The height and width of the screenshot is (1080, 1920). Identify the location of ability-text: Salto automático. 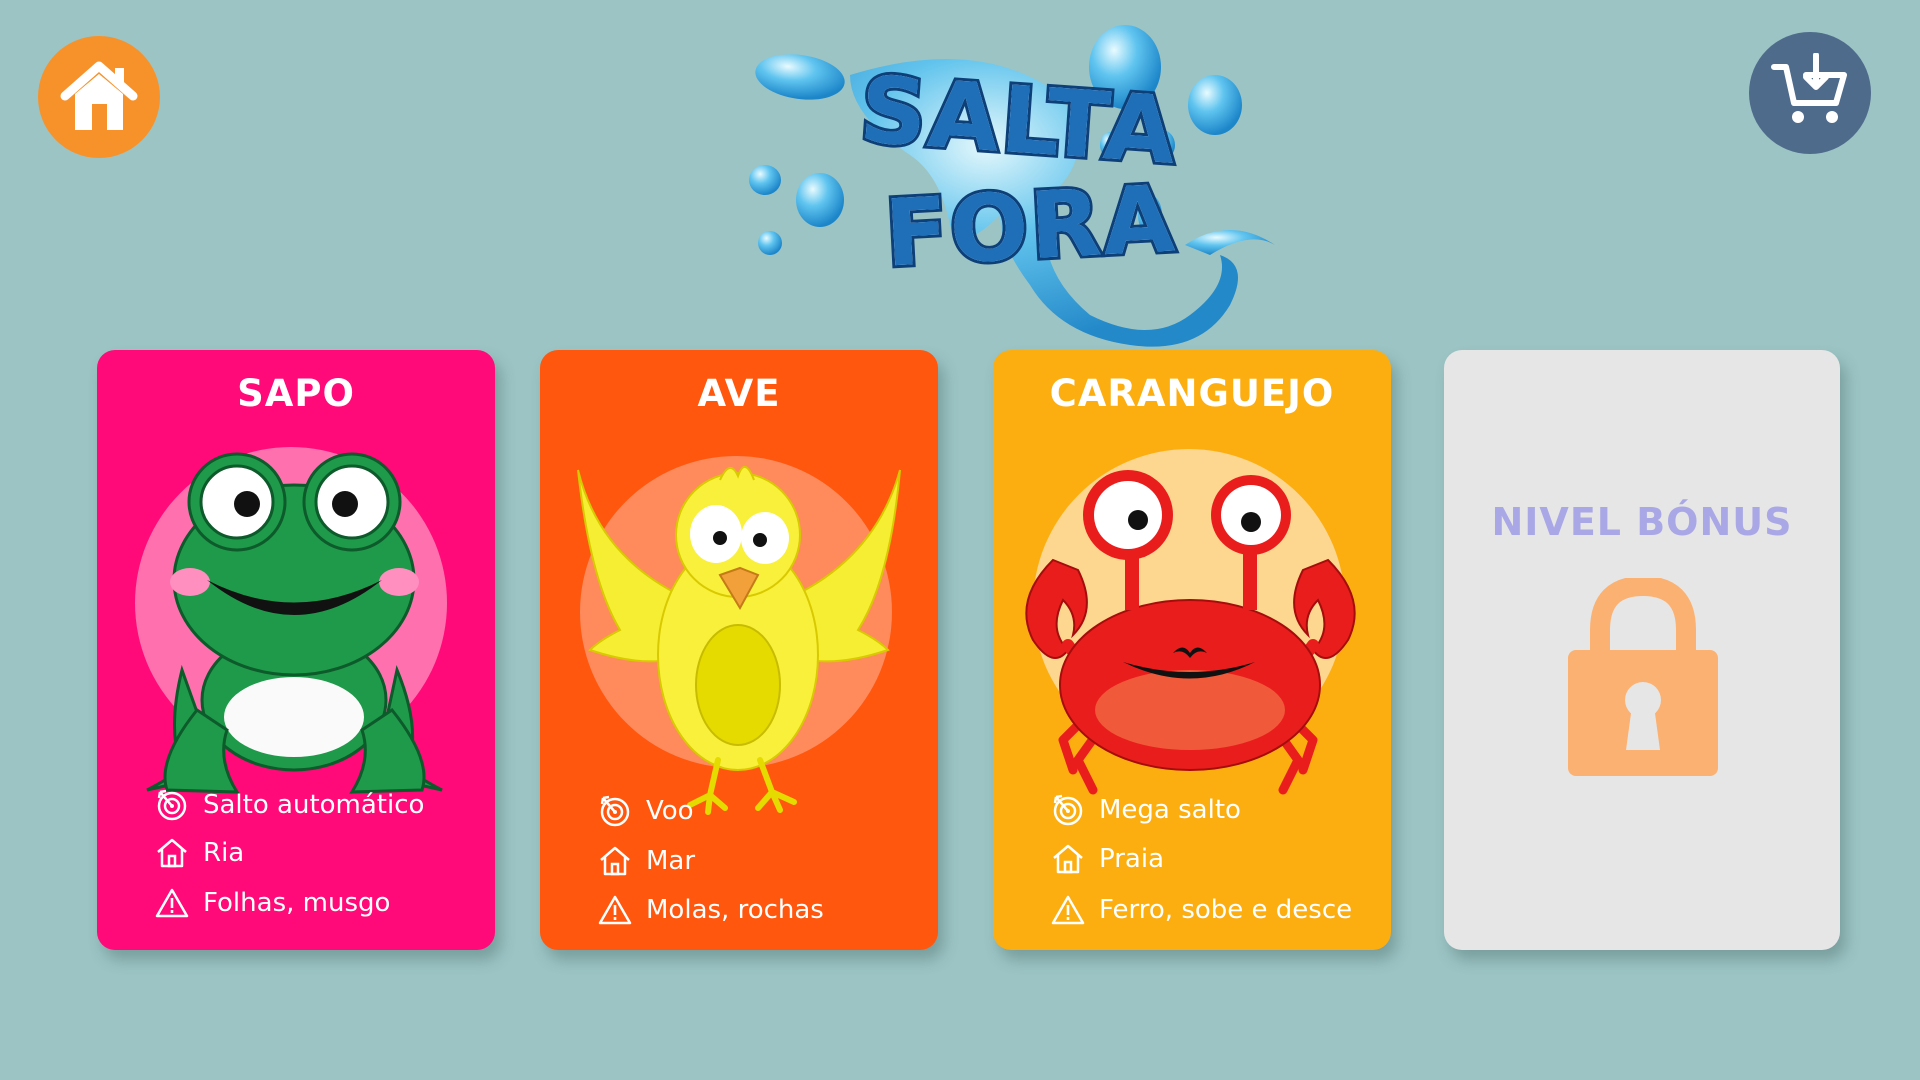
(314, 805).